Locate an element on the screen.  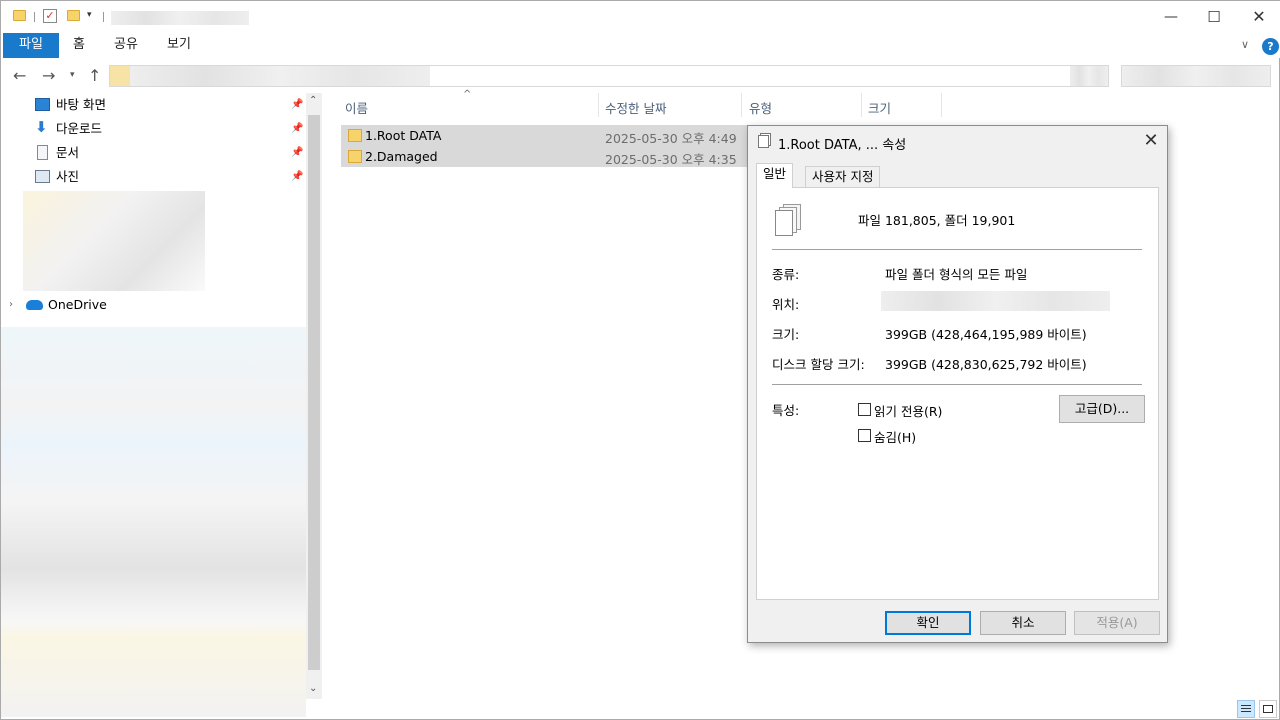
title-bar: ✓ ▾ — ☐ ✕ is located at coordinates (640, 17).